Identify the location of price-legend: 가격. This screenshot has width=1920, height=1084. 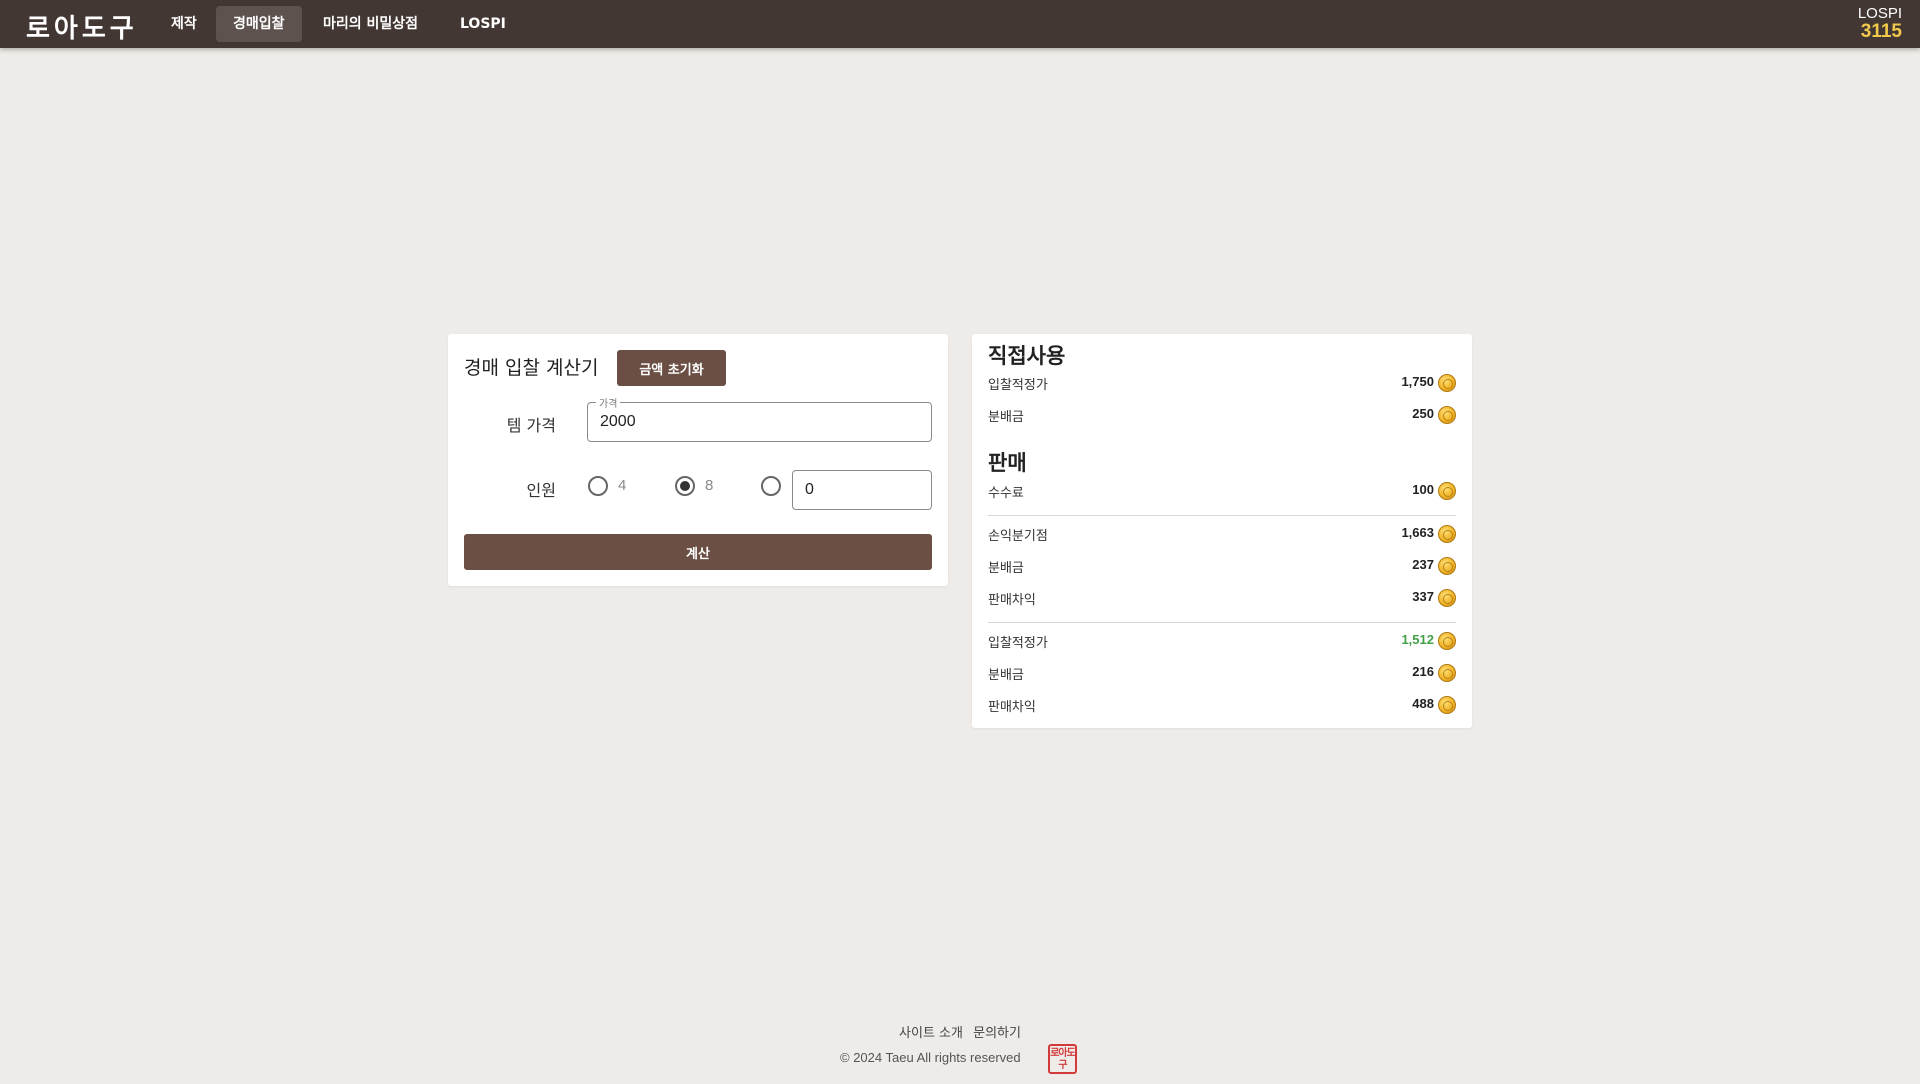
(608, 402).